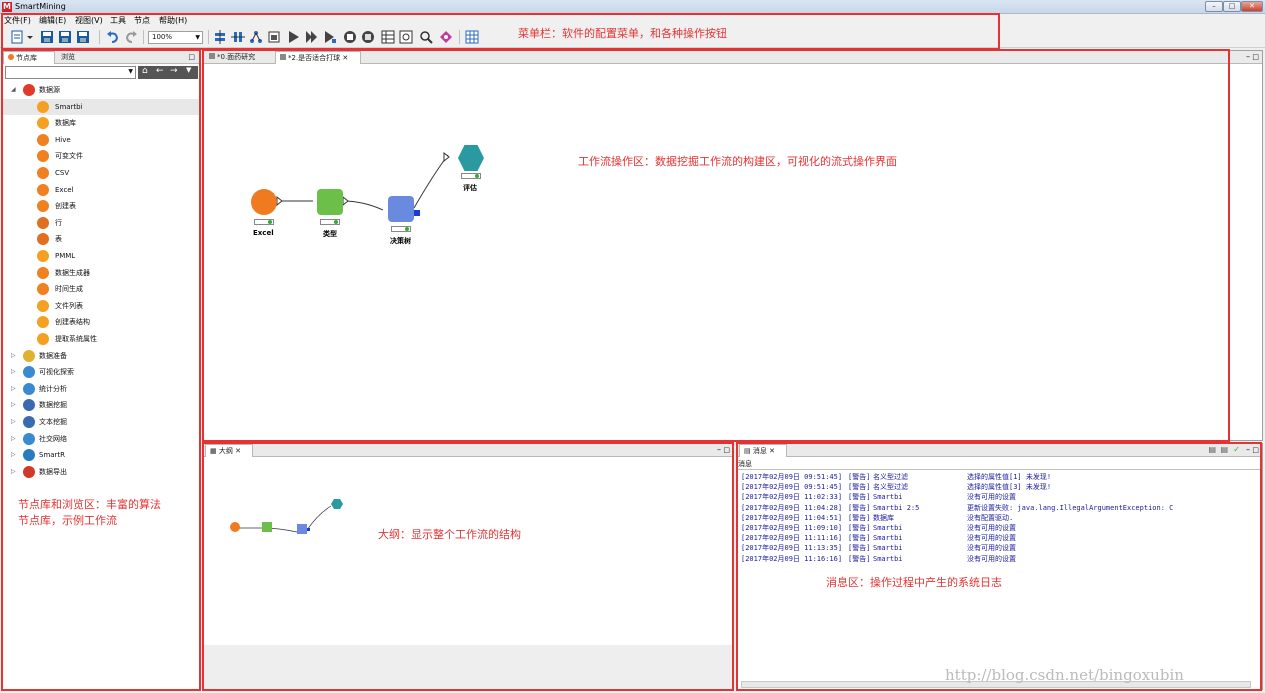 The width and height of the screenshot is (1265, 693). Describe the element at coordinates (294, 37) in the screenshot. I see `run-icon` at that location.